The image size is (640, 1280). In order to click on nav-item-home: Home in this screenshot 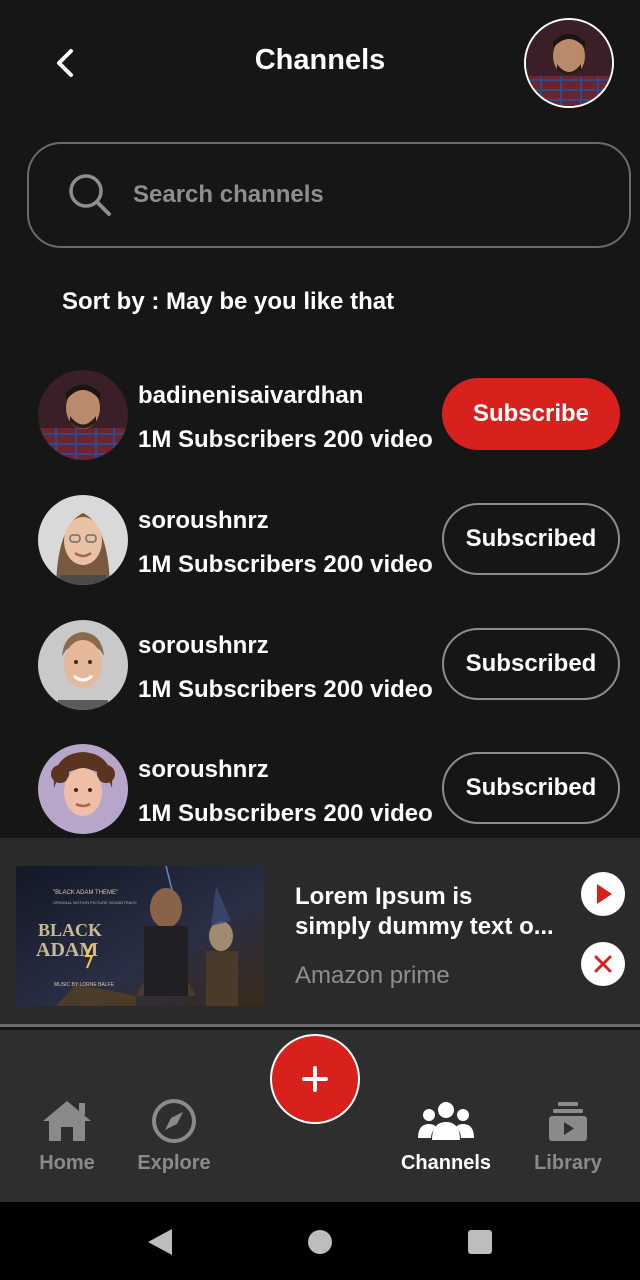, I will do `click(67, 1135)`.